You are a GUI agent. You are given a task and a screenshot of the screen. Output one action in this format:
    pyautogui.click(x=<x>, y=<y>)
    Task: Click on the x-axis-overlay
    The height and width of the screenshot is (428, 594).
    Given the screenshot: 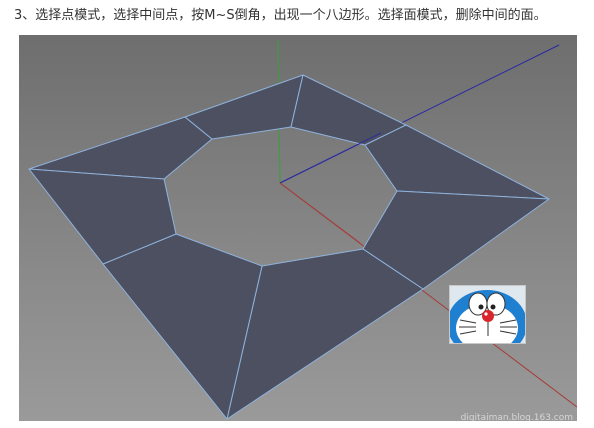 What is the action you would take?
    pyautogui.click(x=320, y=213)
    